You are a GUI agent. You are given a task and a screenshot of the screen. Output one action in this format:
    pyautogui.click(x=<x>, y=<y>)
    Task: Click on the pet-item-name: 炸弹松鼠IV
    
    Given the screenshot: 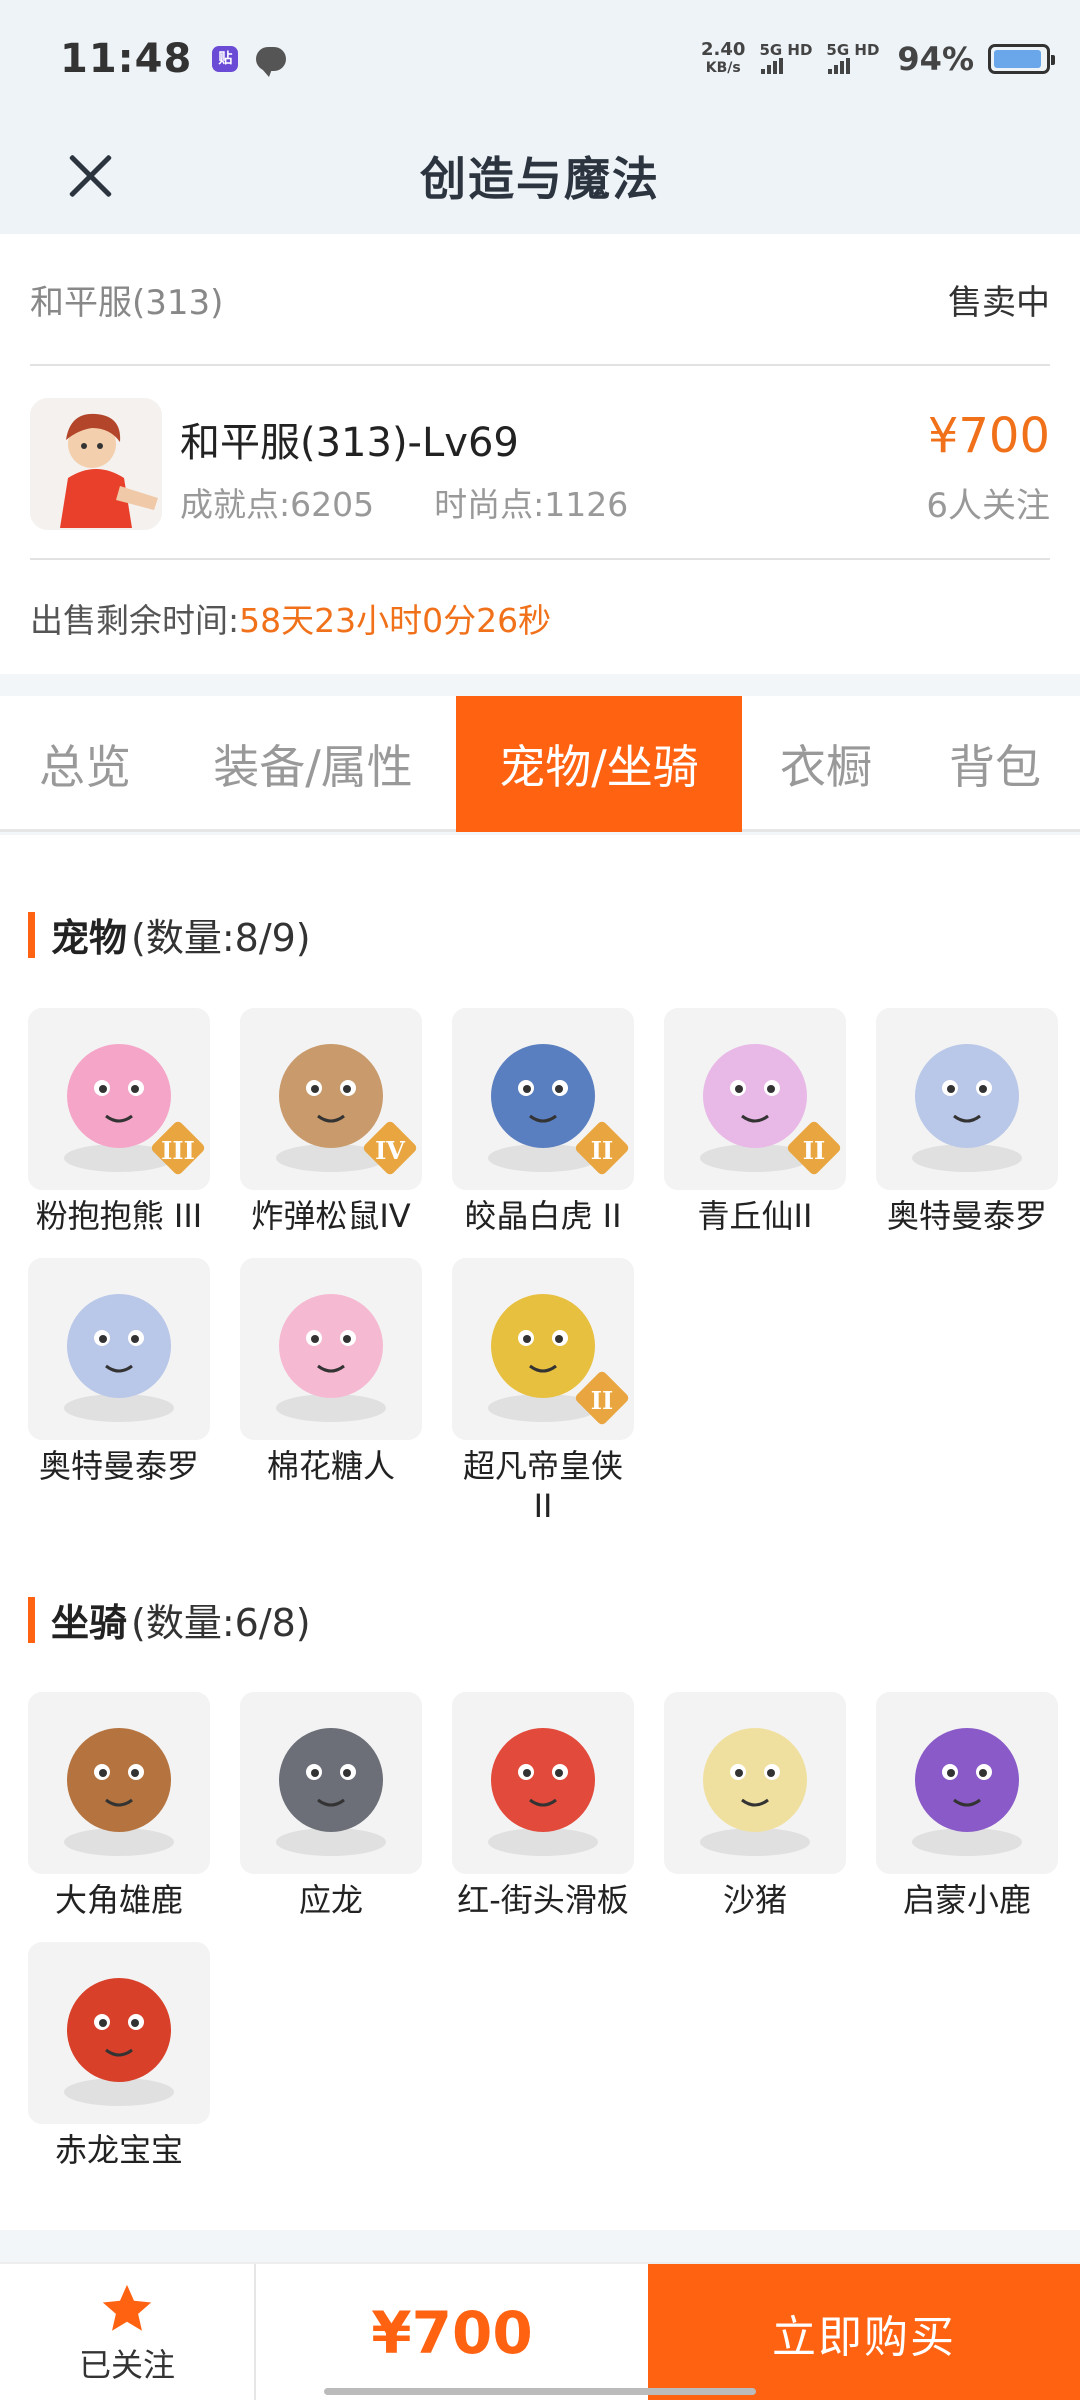 What is the action you would take?
    pyautogui.click(x=331, y=1216)
    